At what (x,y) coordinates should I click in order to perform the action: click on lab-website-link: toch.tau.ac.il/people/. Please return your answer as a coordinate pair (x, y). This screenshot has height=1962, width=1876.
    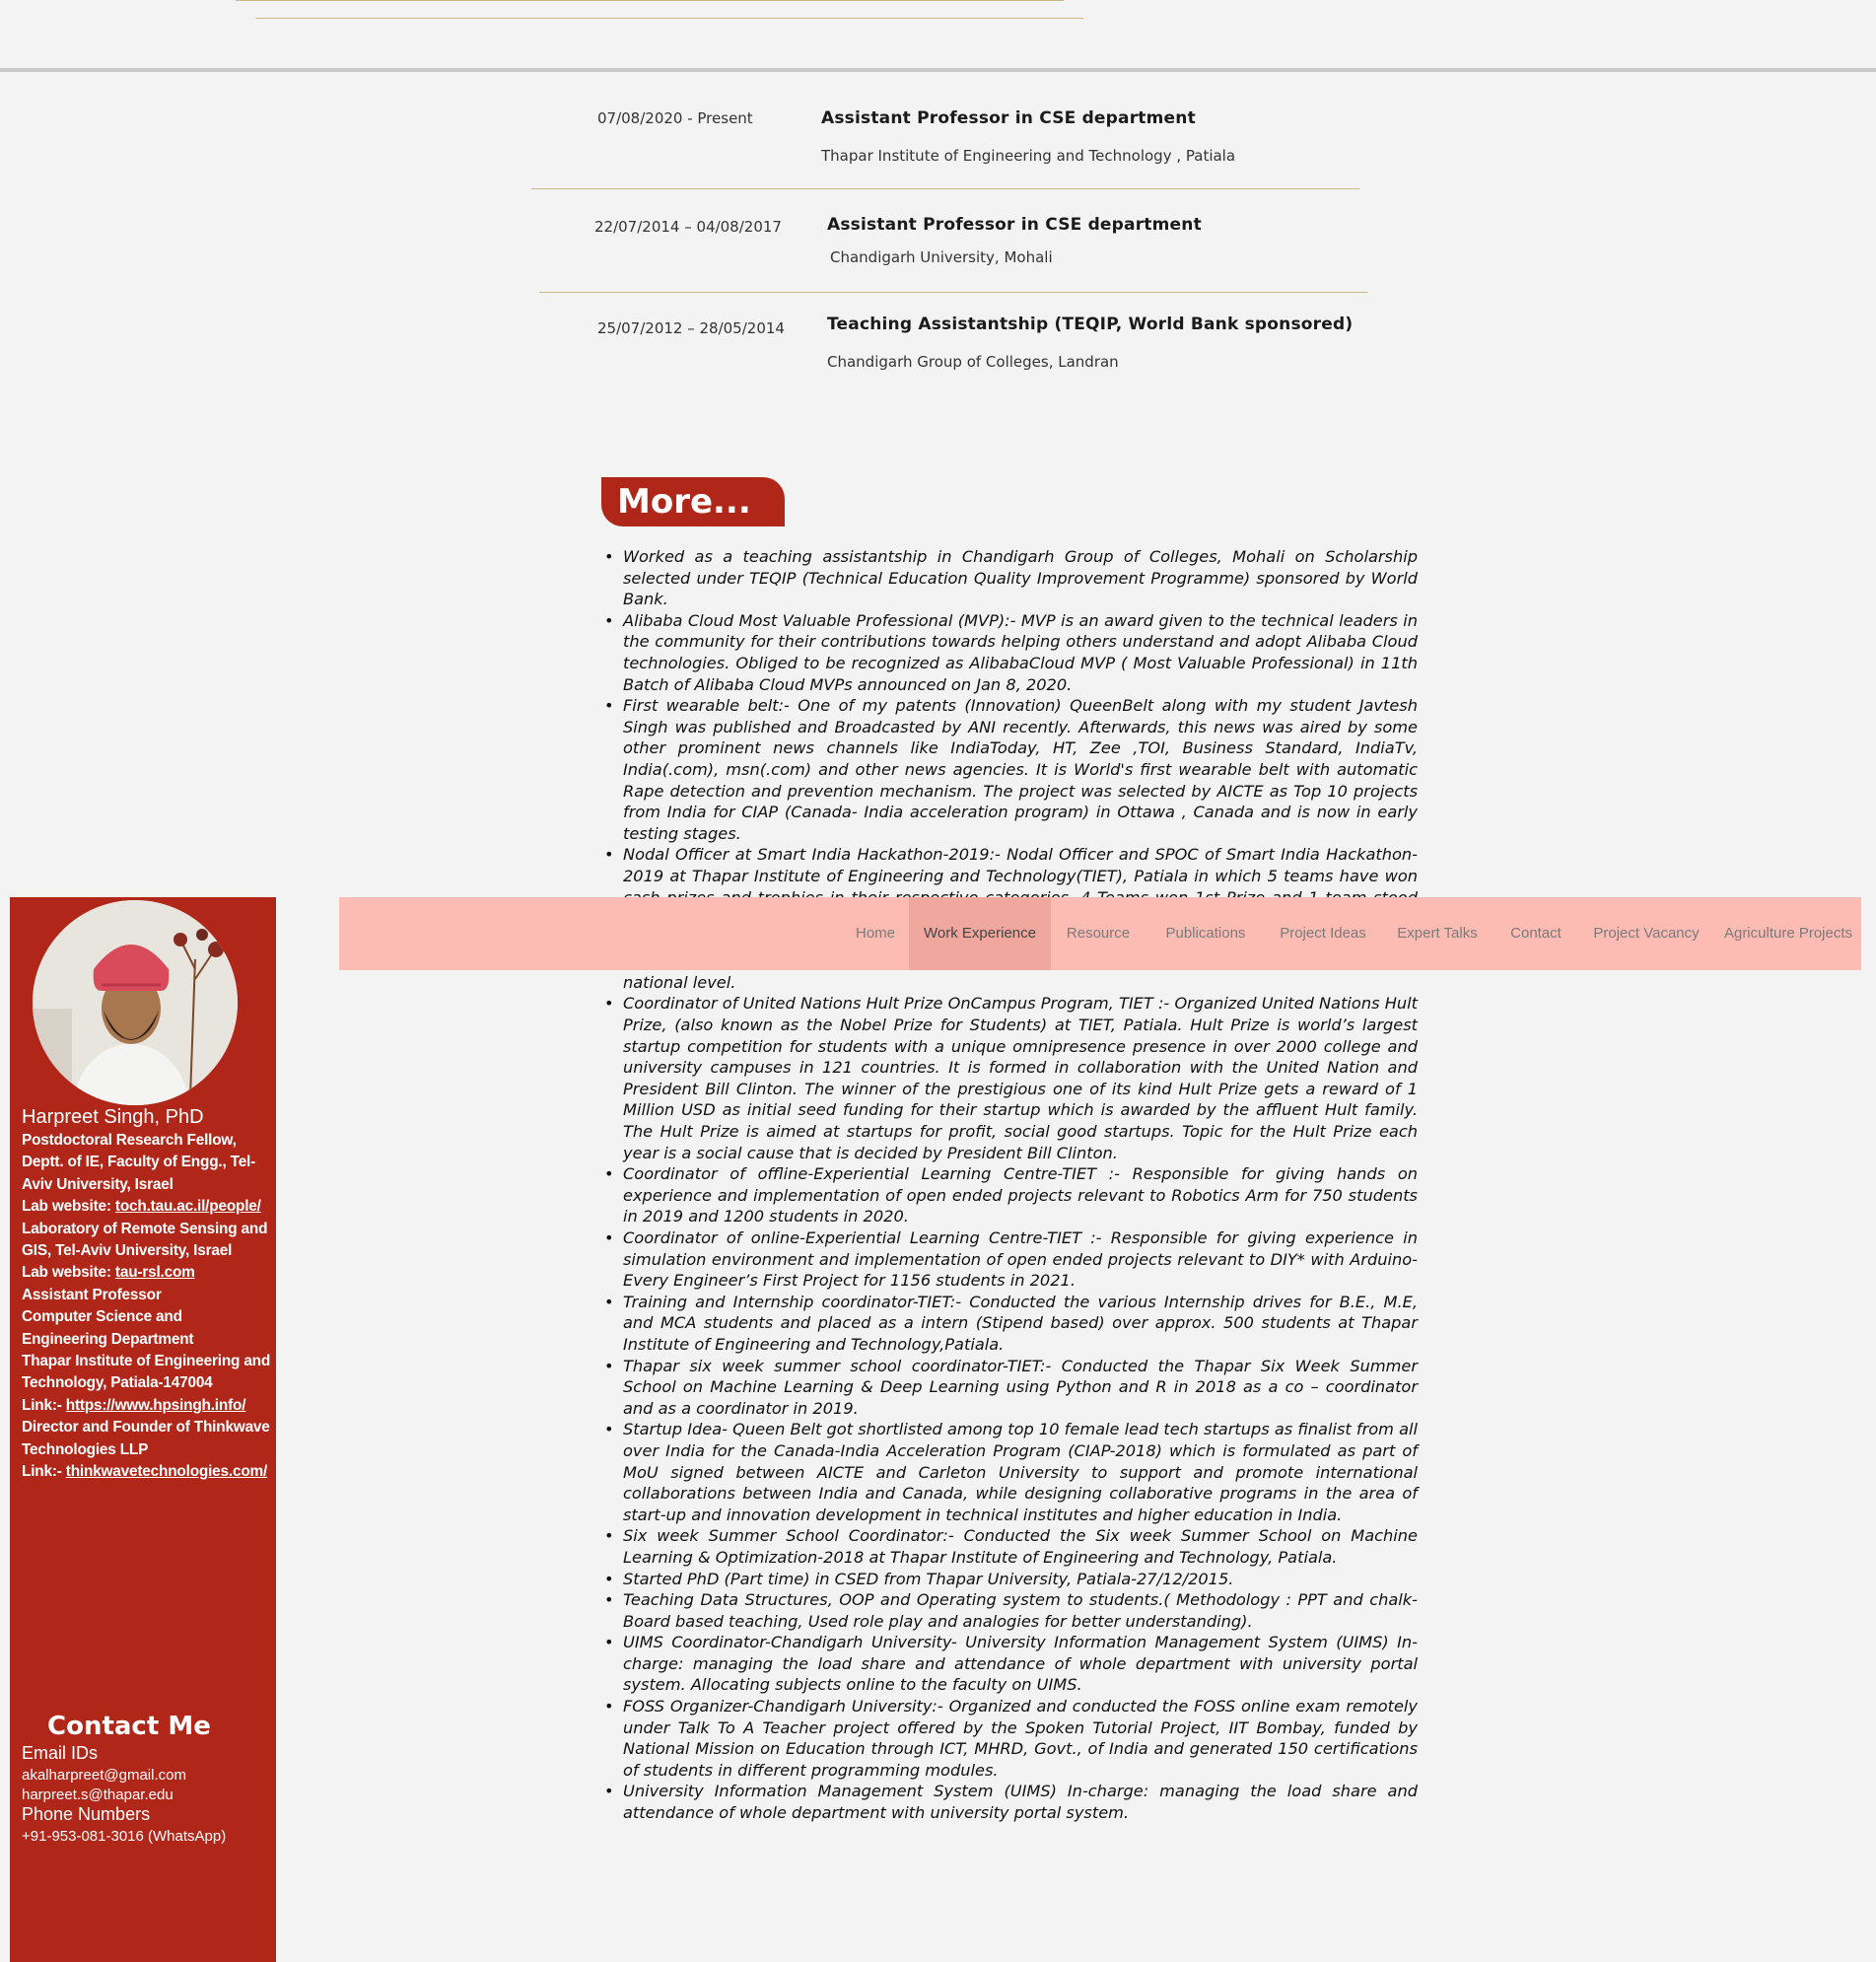
    Looking at the image, I should click on (188, 1206).